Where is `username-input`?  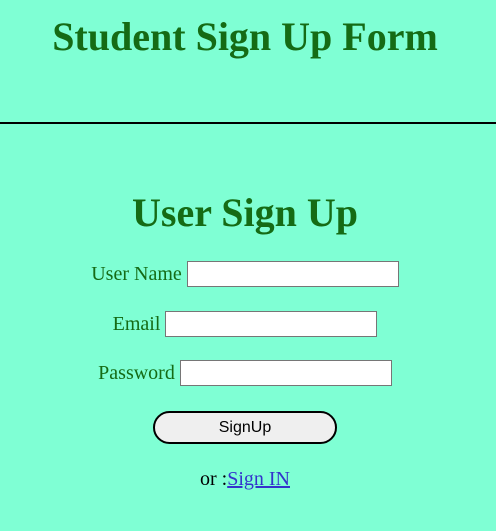 username-input is located at coordinates (292, 274).